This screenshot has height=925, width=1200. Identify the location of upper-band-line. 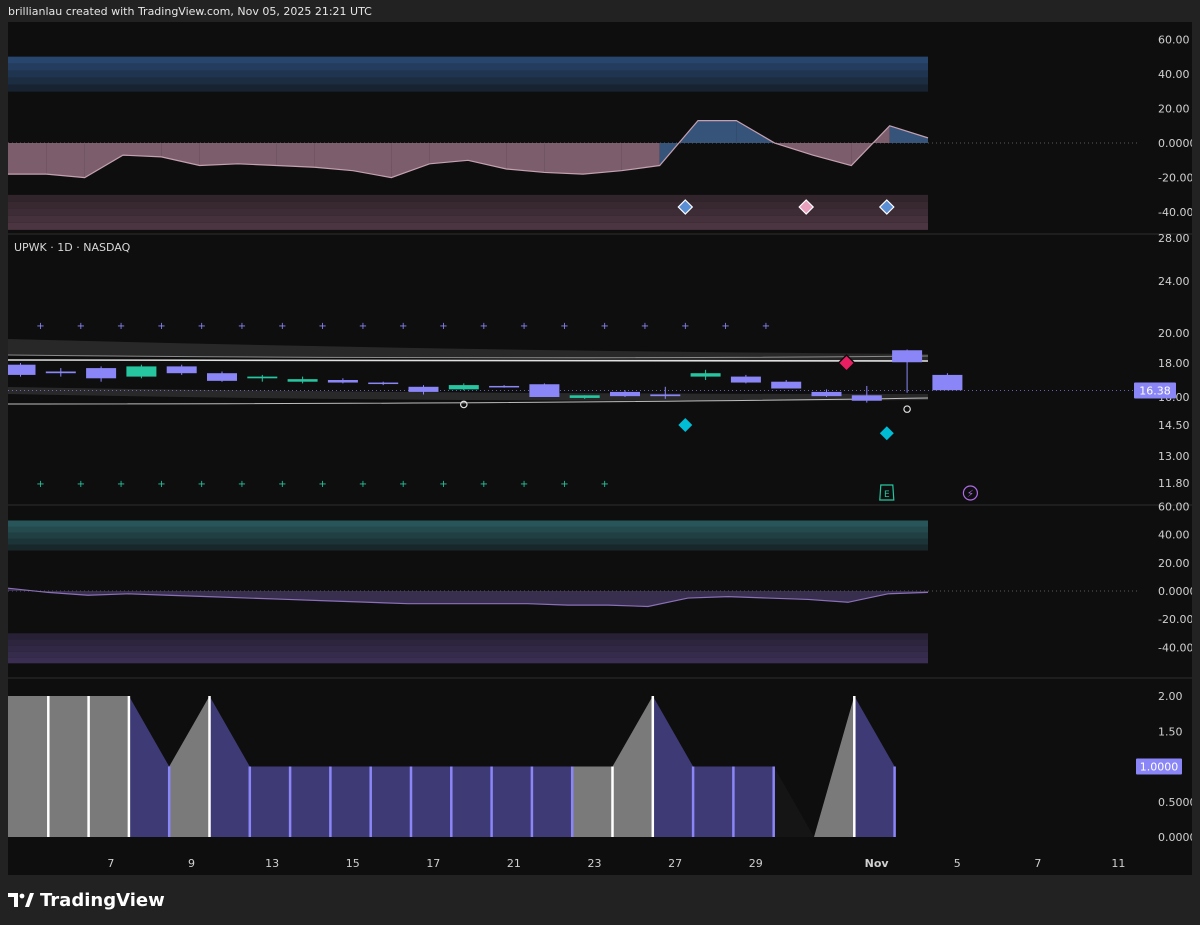
(468, 361).